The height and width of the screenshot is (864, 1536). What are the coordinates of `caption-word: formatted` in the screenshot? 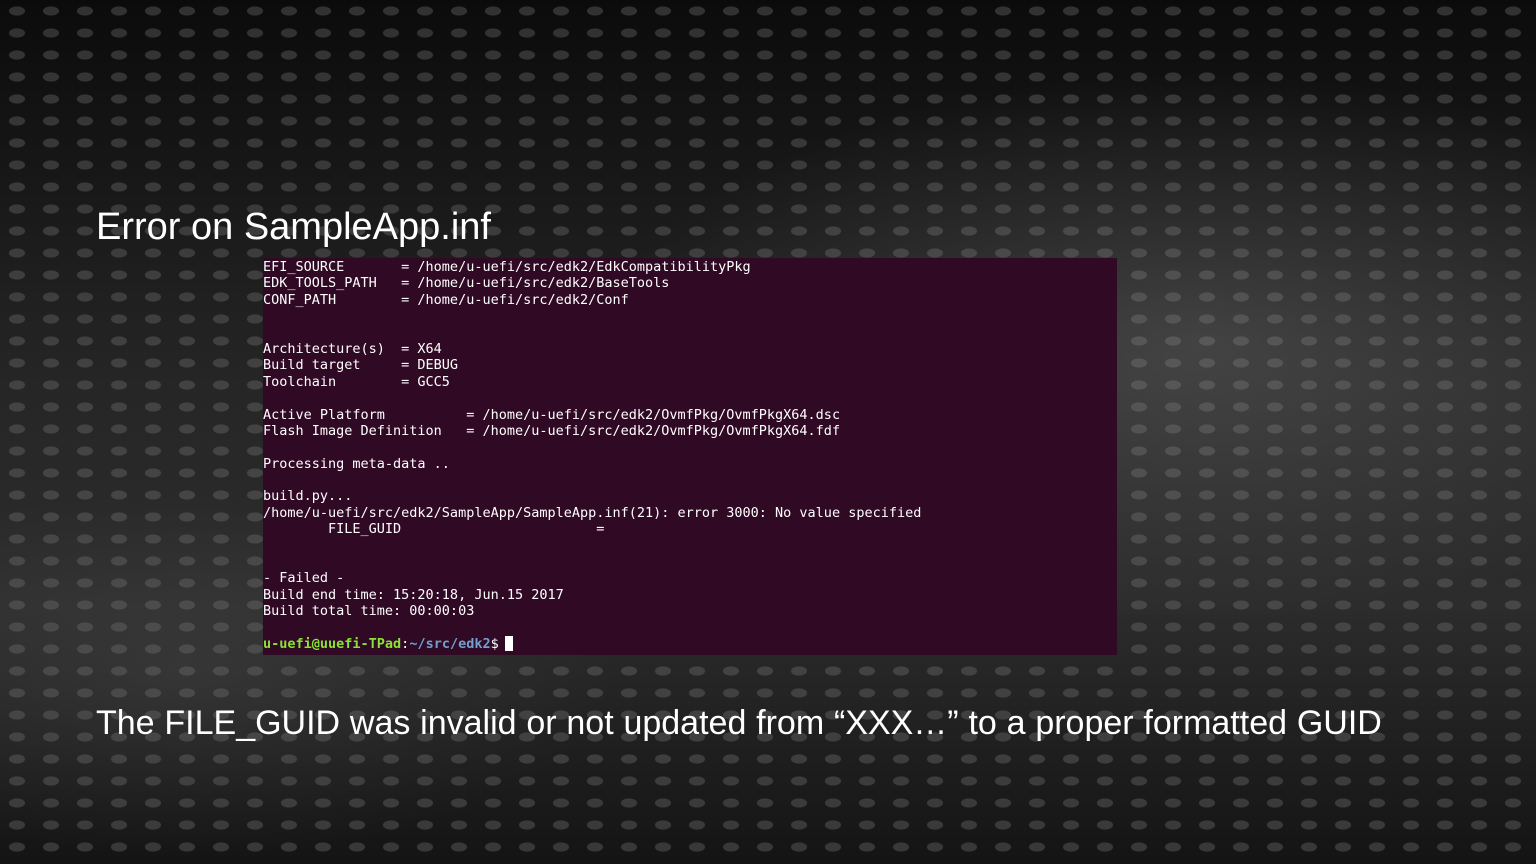 It's located at (1215, 723).